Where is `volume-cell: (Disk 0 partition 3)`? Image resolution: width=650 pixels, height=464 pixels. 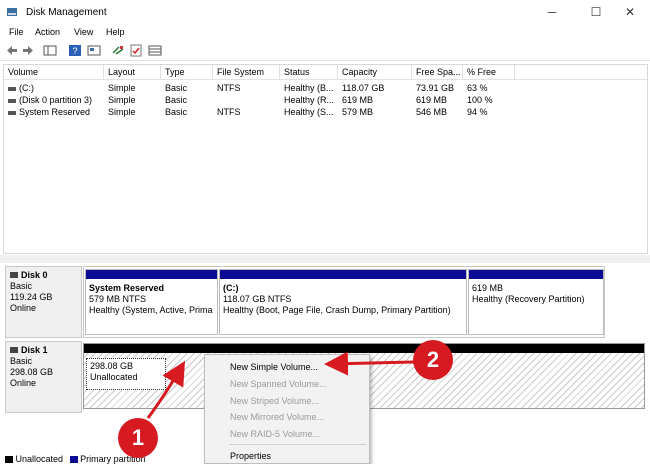
volume-cell: (Disk 0 partition 3) is located at coordinates (54, 100).